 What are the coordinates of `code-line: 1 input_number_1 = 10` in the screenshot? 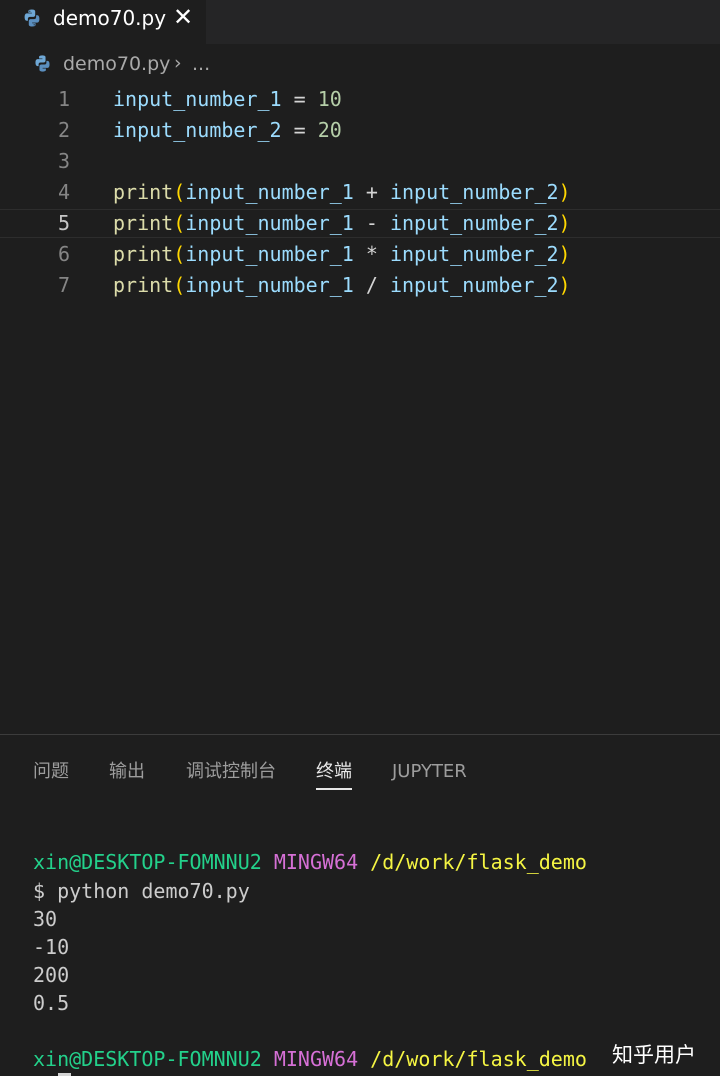 It's located at (360, 99).